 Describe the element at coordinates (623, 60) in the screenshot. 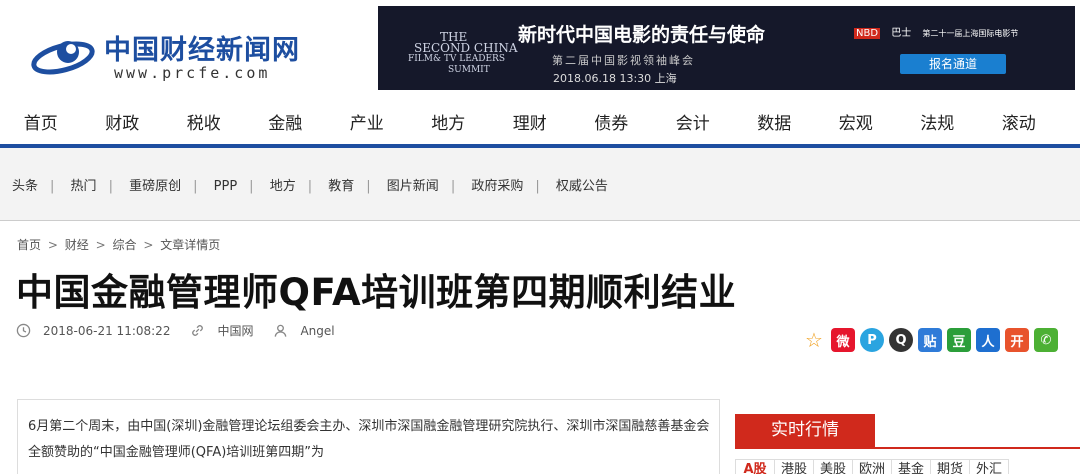

I see `banner-subtitle: 第二届中国影视领袖峰会` at that location.